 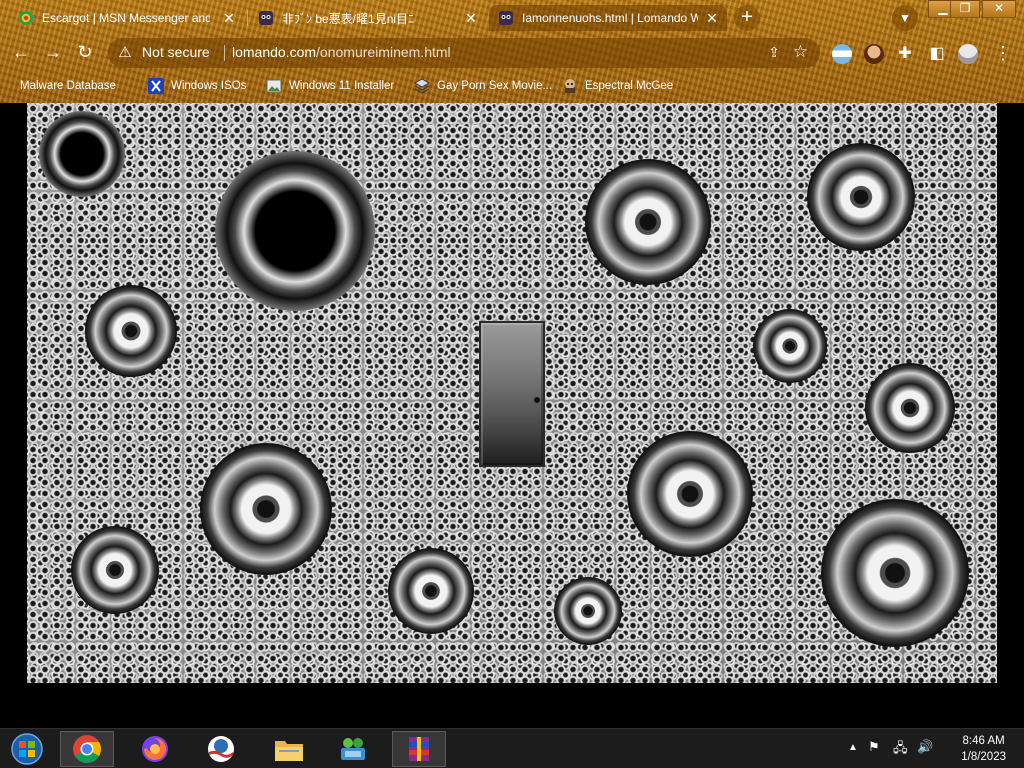 What do you see at coordinates (1003, 53) in the screenshot?
I see `menu-kebab-icon: ⋮` at bounding box center [1003, 53].